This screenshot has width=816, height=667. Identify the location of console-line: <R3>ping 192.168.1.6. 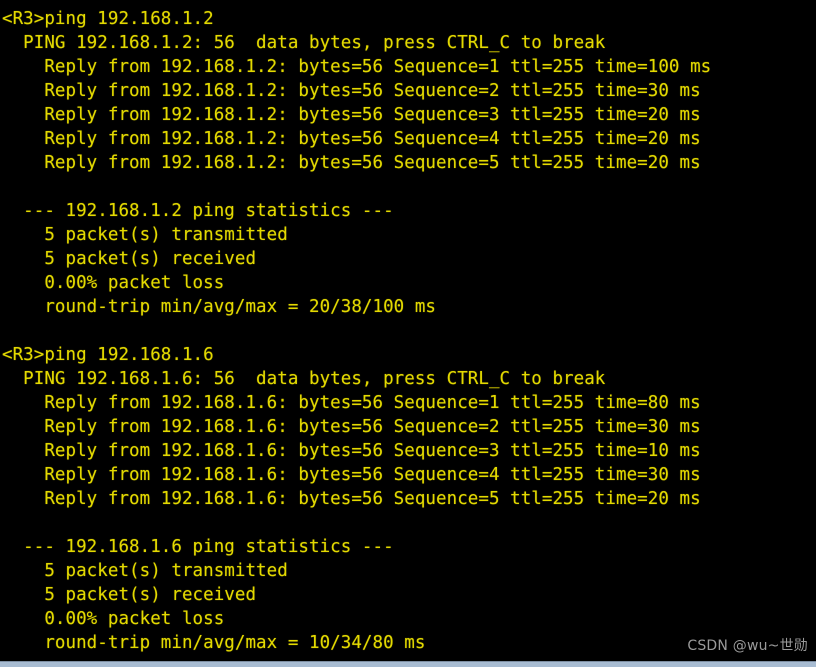
(108, 355).